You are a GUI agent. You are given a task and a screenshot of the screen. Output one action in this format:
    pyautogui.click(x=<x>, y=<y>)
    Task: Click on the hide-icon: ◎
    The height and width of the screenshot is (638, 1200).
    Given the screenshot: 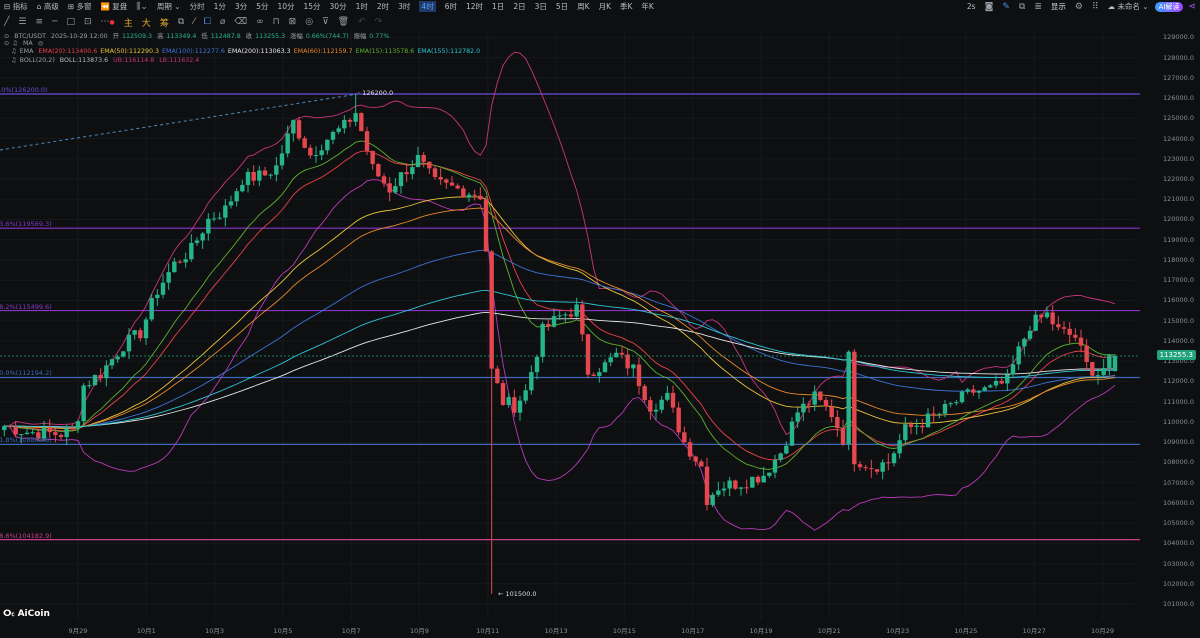 What is the action you would take?
    pyautogui.click(x=309, y=22)
    